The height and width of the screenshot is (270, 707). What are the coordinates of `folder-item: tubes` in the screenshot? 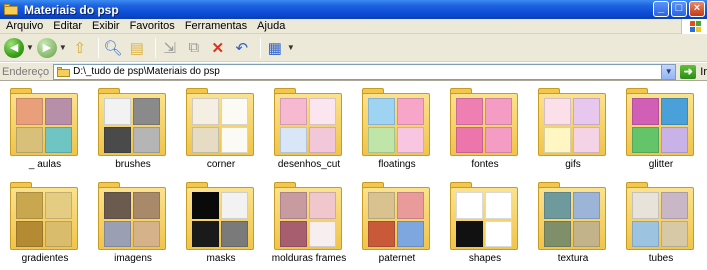 It's located at (661, 223).